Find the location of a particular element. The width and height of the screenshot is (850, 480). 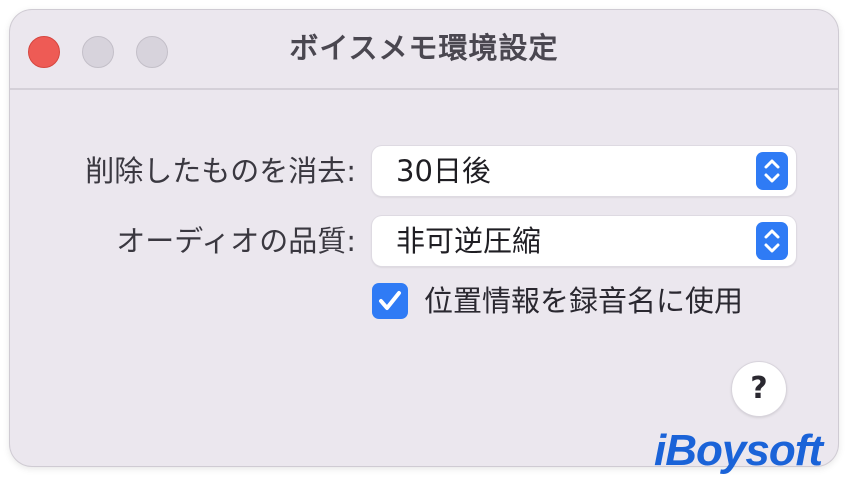

location-checkbox-label: 位置情報を録音名に使用 is located at coordinates (583, 301).